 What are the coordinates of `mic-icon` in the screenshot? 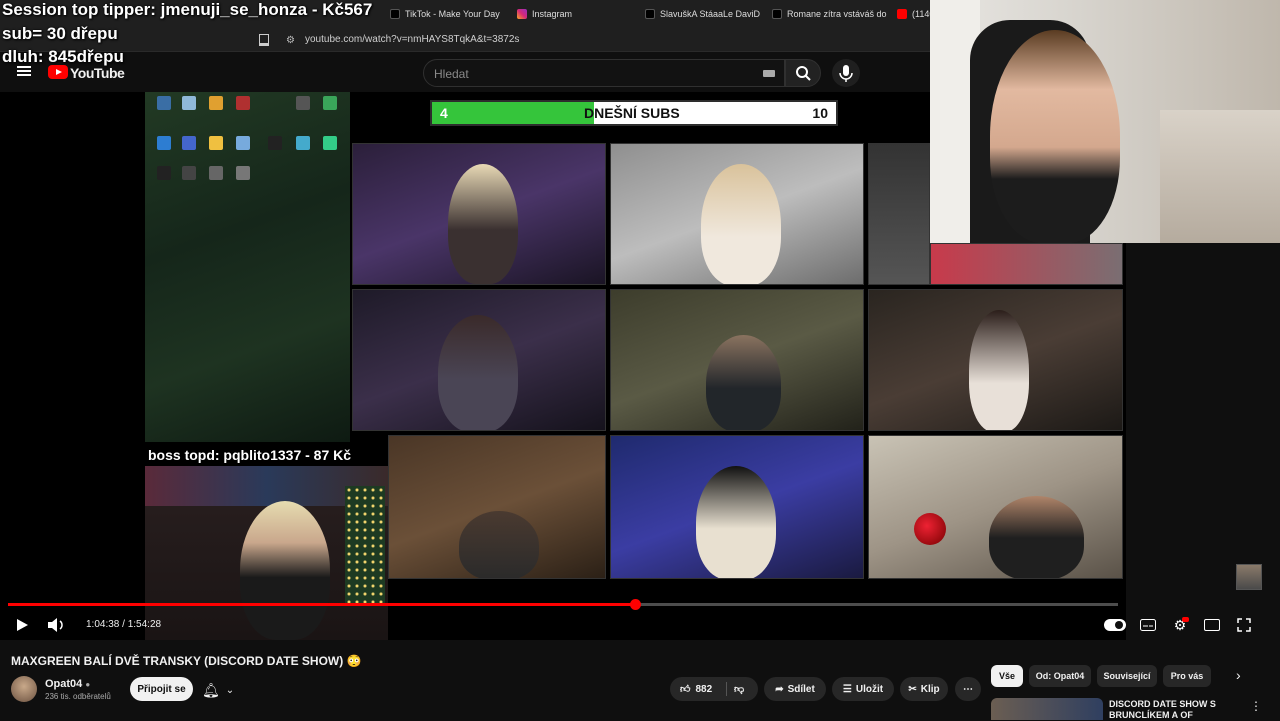 It's located at (846, 73).